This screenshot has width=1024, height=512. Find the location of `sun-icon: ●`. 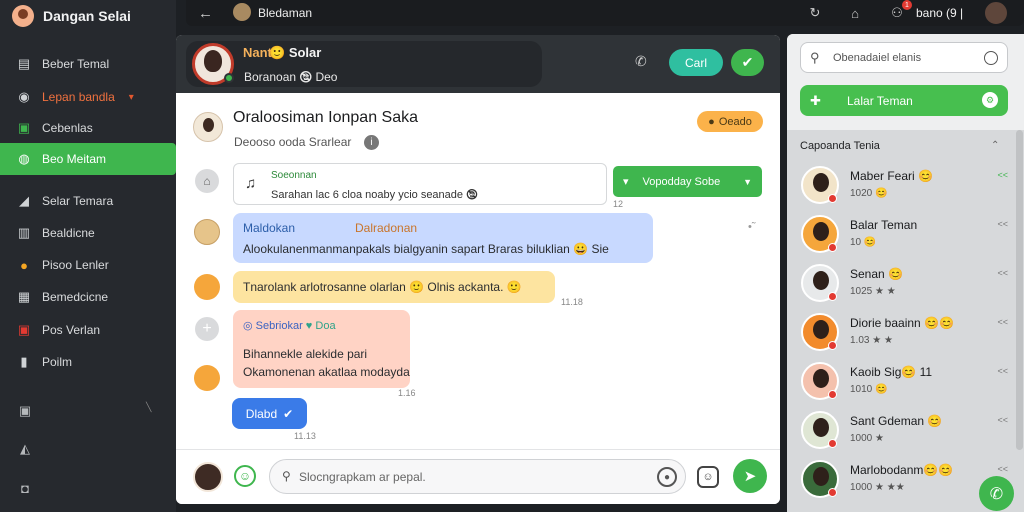

sun-icon: ● is located at coordinates (24, 265).